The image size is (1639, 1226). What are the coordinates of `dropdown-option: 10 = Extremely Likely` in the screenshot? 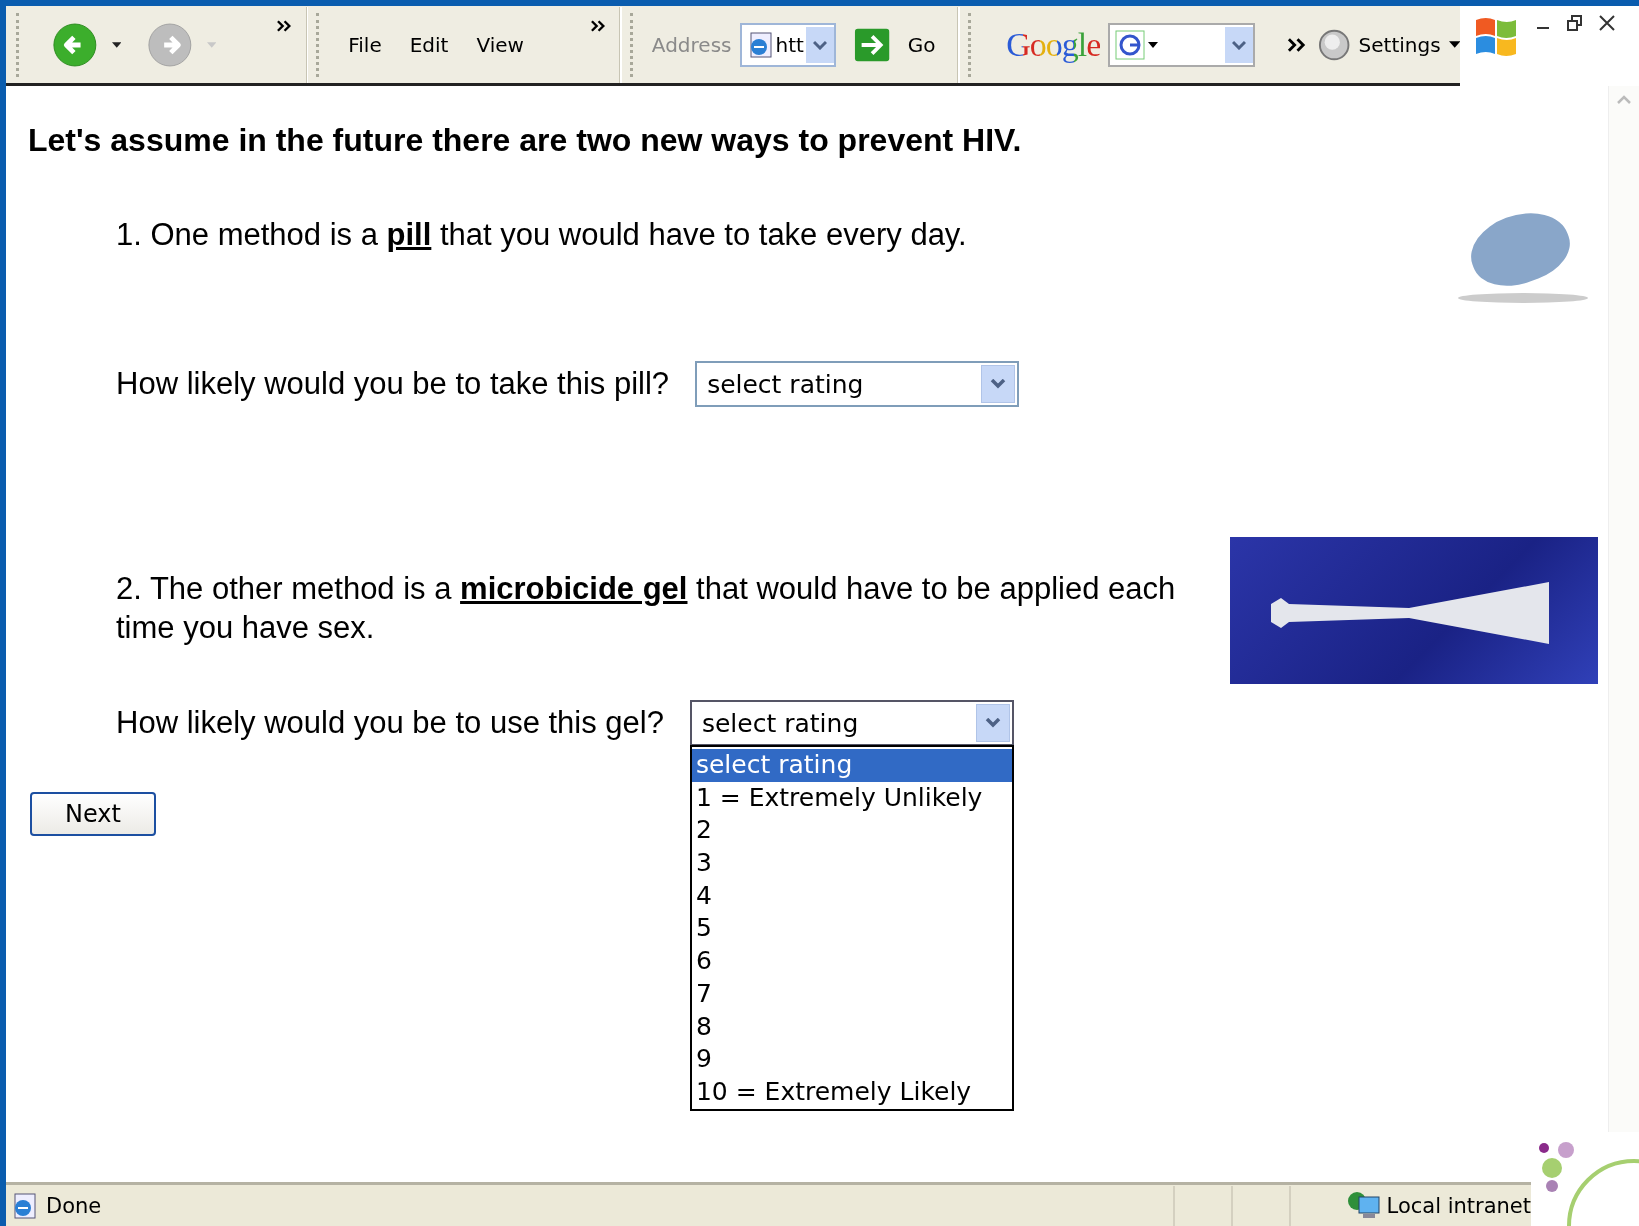 It's located at (851, 1092).